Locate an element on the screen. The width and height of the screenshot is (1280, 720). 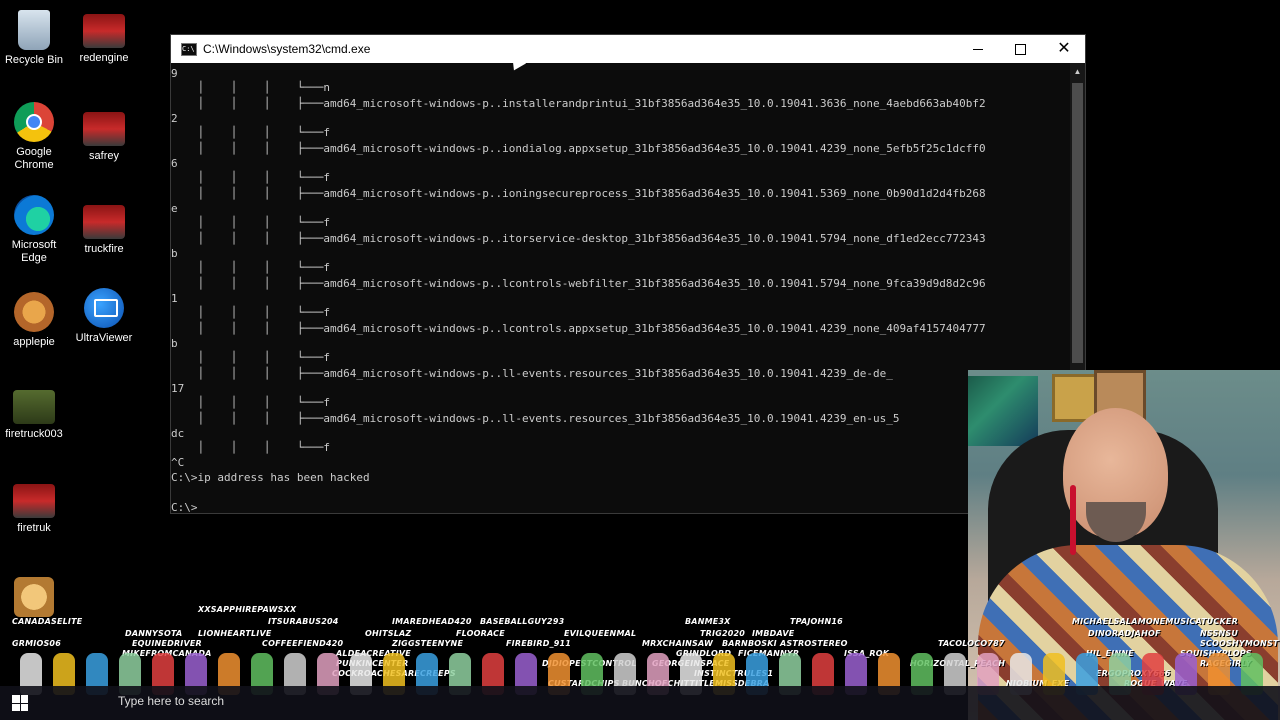
desktop-icon-truckfire: truckfire is located at coordinates (104, 230).